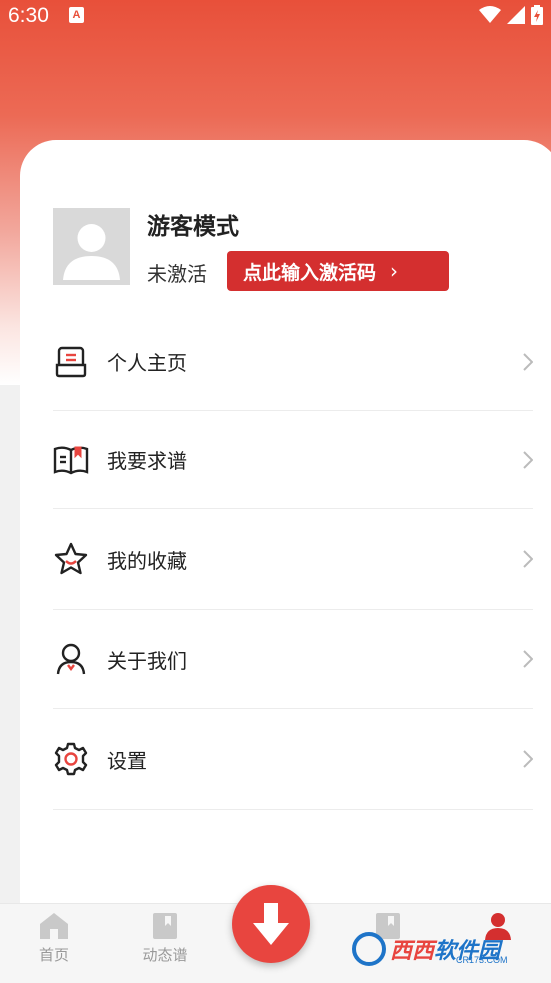 This screenshot has width=551, height=983. Describe the element at coordinates (442, 949) in the screenshot. I see `watermark-logo: 西西软件园 CR173.COM` at that location.